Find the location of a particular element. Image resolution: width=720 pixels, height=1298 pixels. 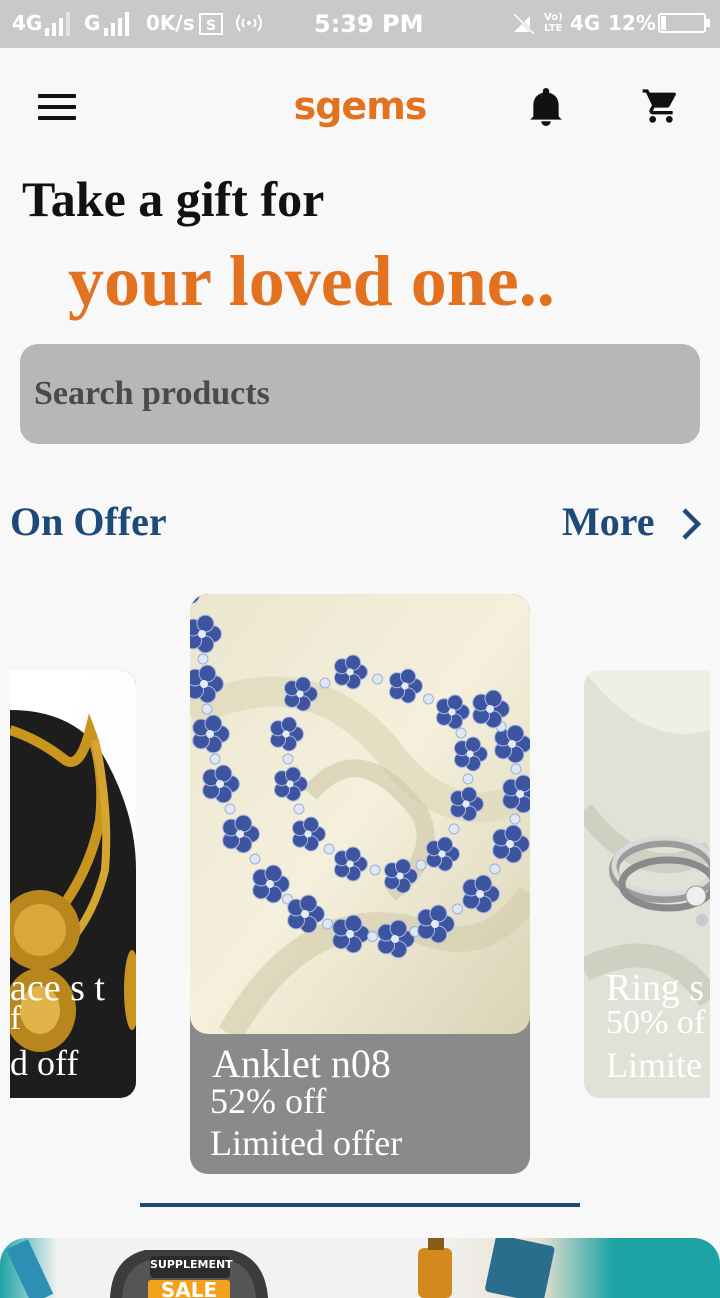

card-caption: ace s t f d off is located at coordinates (73, 1032).